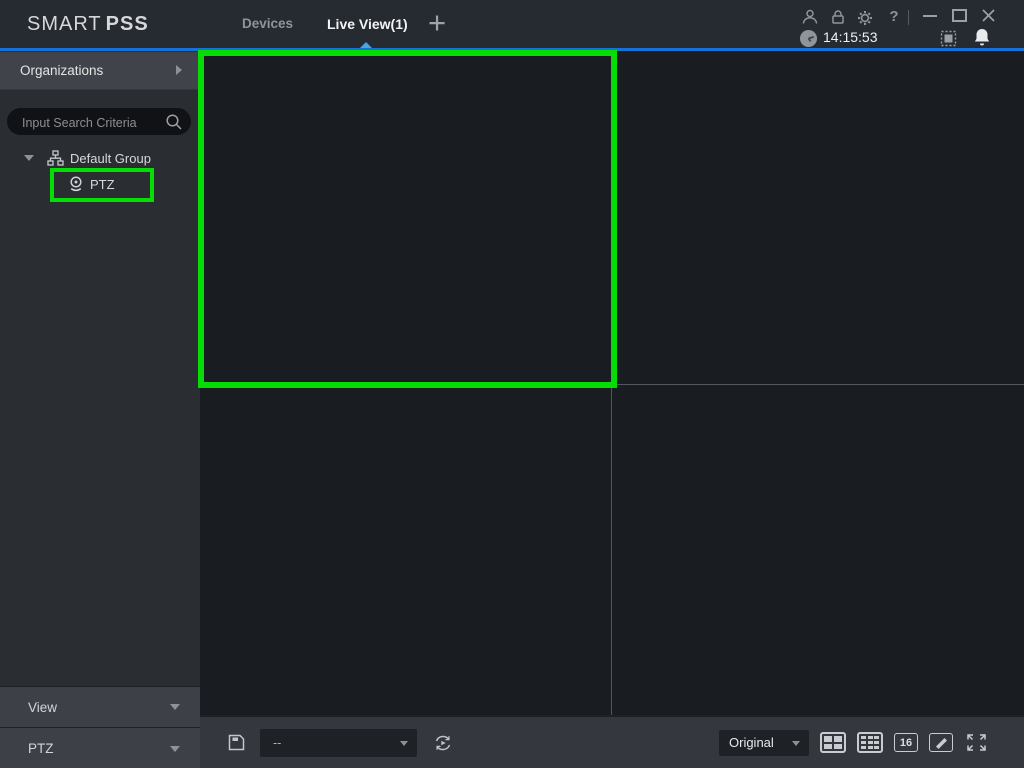 The image size is (1024, 768). I want to click on refresh-button, so click(443, 743).